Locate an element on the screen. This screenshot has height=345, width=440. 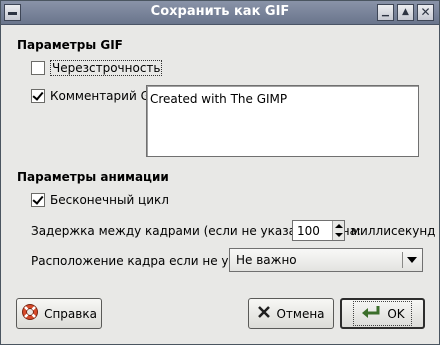
maximize-icon: ▲ is located at coordinates (405, 12).